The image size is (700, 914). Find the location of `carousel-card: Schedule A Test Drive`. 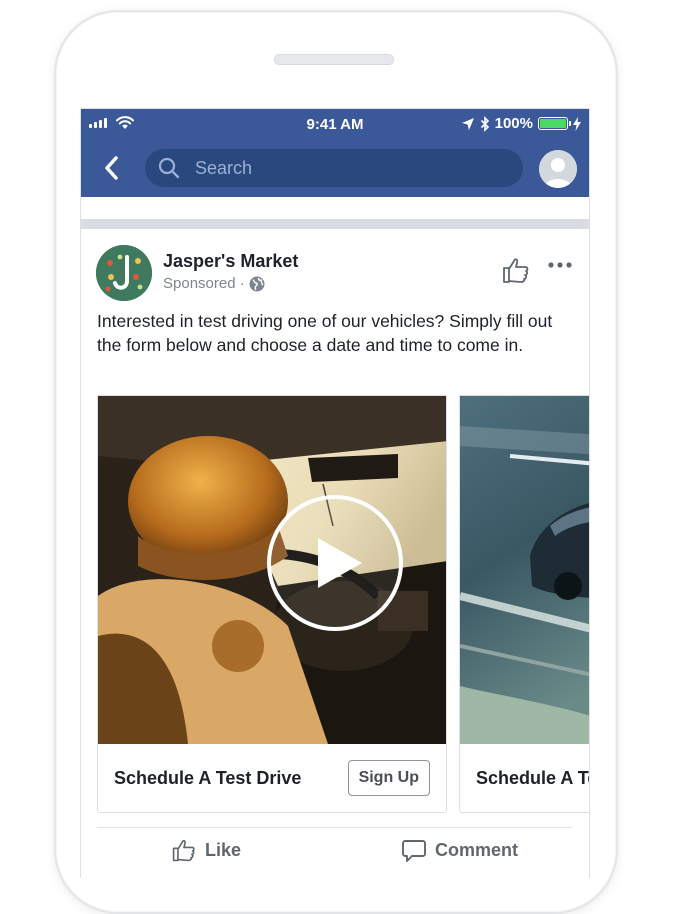

carousel-card: Schedule A Test Drive is located at coordinates (524, 604).